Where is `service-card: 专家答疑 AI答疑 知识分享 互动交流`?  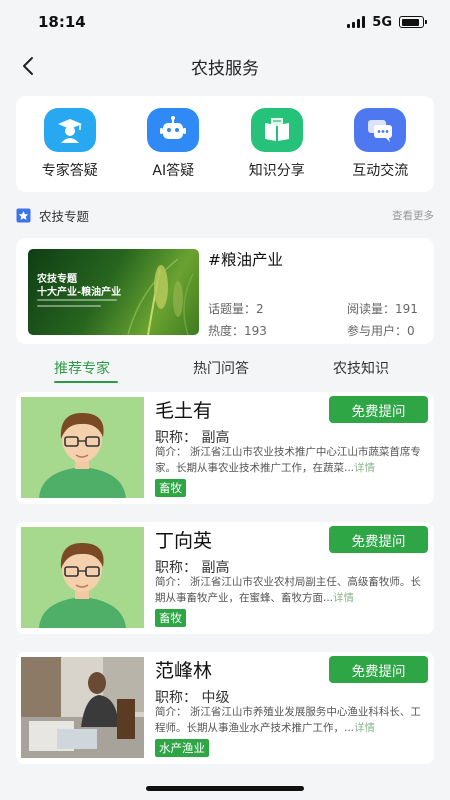
service-card: 专家答疑 AI答疑 知识分享 互动交流 is located at coordinates (225, 144).